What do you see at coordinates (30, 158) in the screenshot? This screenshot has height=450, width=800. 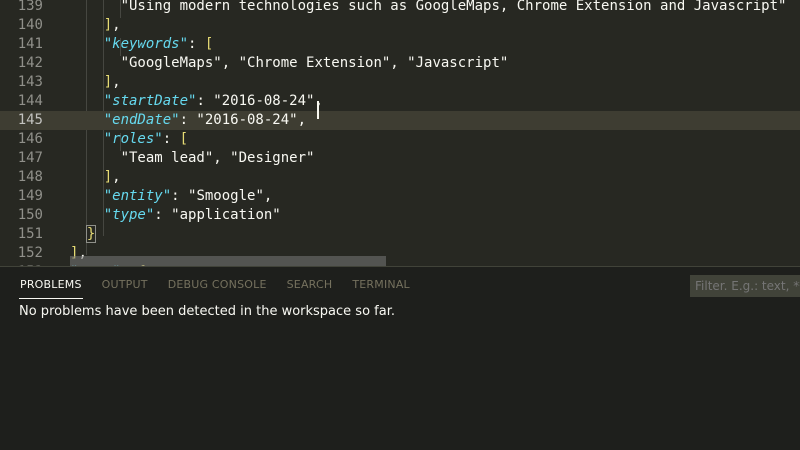 I see `line-number: 147` at bounding box center [30, 158].